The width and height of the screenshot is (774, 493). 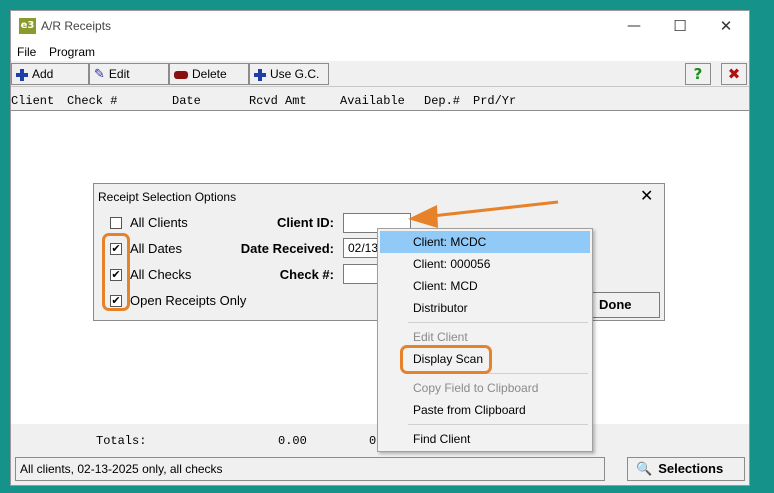 What do you see at coordinates (483, 214) in the screenshot?
I see `arrow-annotation` at bounding box center [483, 214].